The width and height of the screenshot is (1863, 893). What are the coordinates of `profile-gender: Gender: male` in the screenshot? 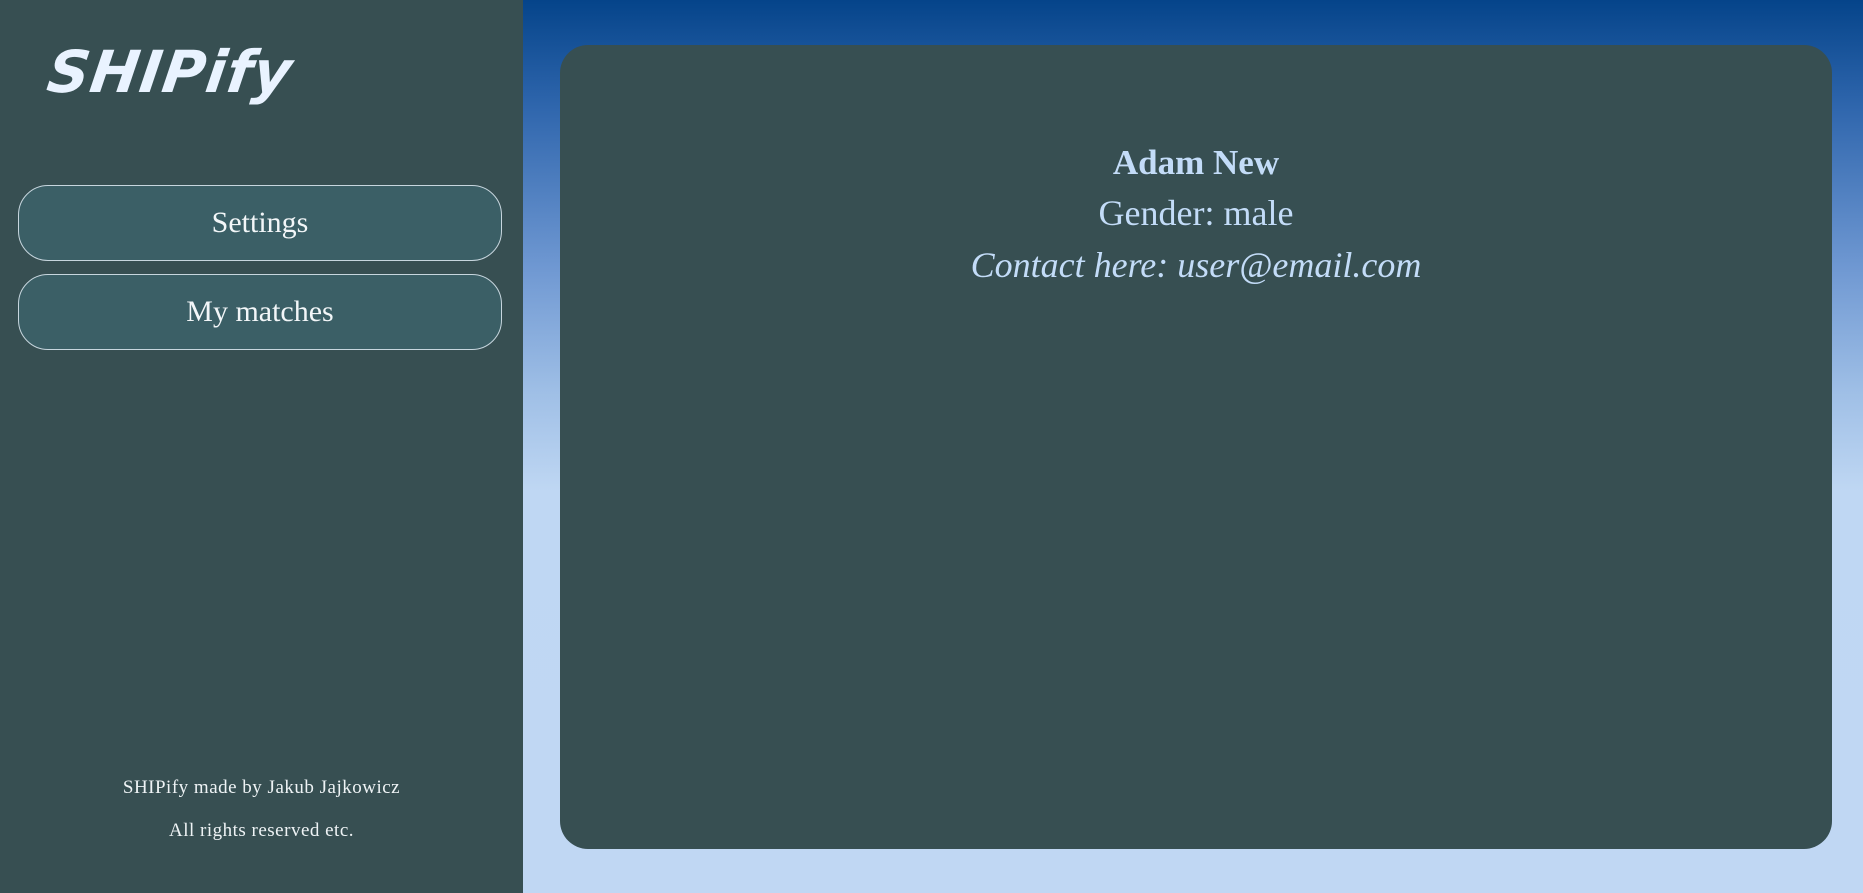 It's located at (1196, 213).